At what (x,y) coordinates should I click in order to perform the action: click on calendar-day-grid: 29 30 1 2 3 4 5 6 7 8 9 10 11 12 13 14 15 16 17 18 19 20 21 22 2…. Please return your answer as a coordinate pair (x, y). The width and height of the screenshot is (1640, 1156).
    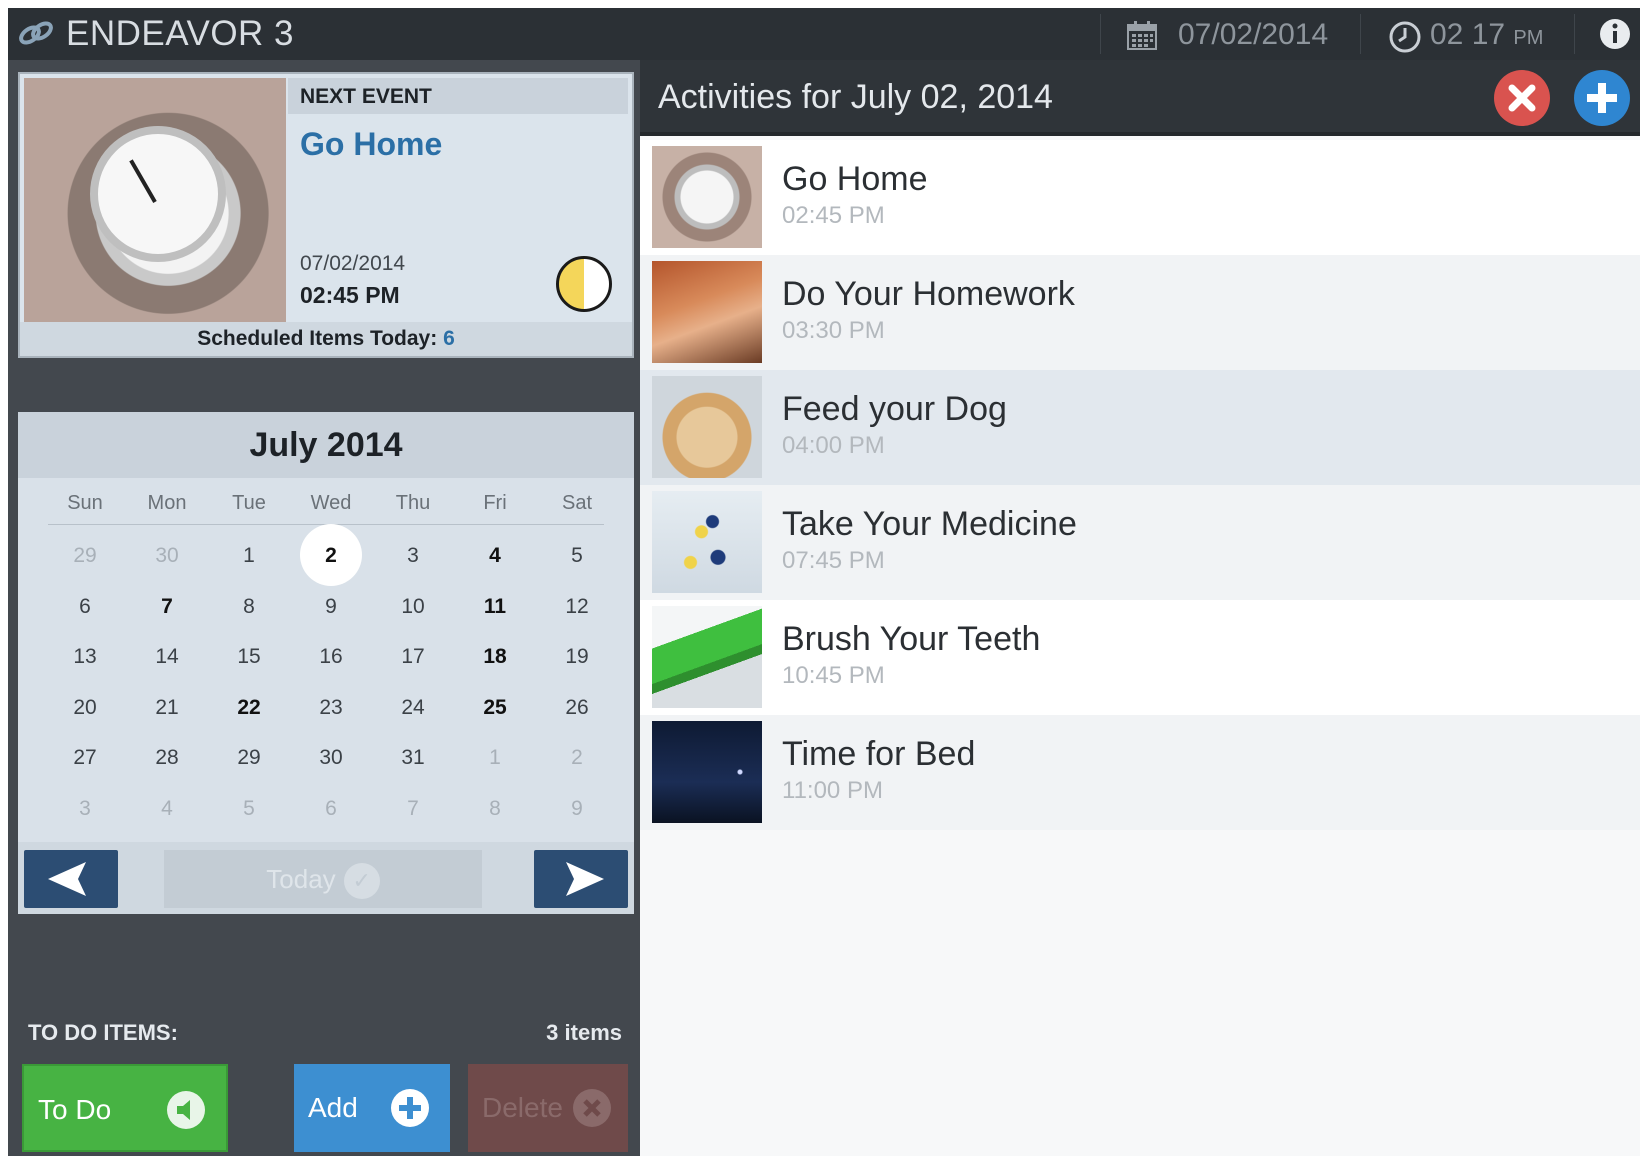
    Looking at the image, I should click on (326, 682).